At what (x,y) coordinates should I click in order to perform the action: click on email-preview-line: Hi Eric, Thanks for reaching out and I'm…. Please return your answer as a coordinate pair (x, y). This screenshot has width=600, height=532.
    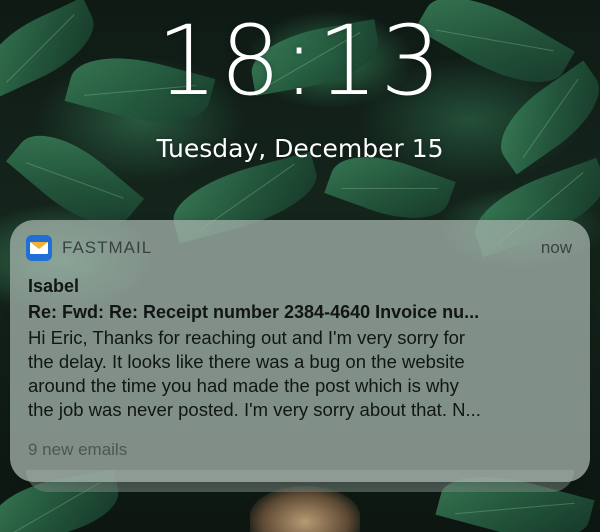
    Looking at the image, I should click on (247, 337).